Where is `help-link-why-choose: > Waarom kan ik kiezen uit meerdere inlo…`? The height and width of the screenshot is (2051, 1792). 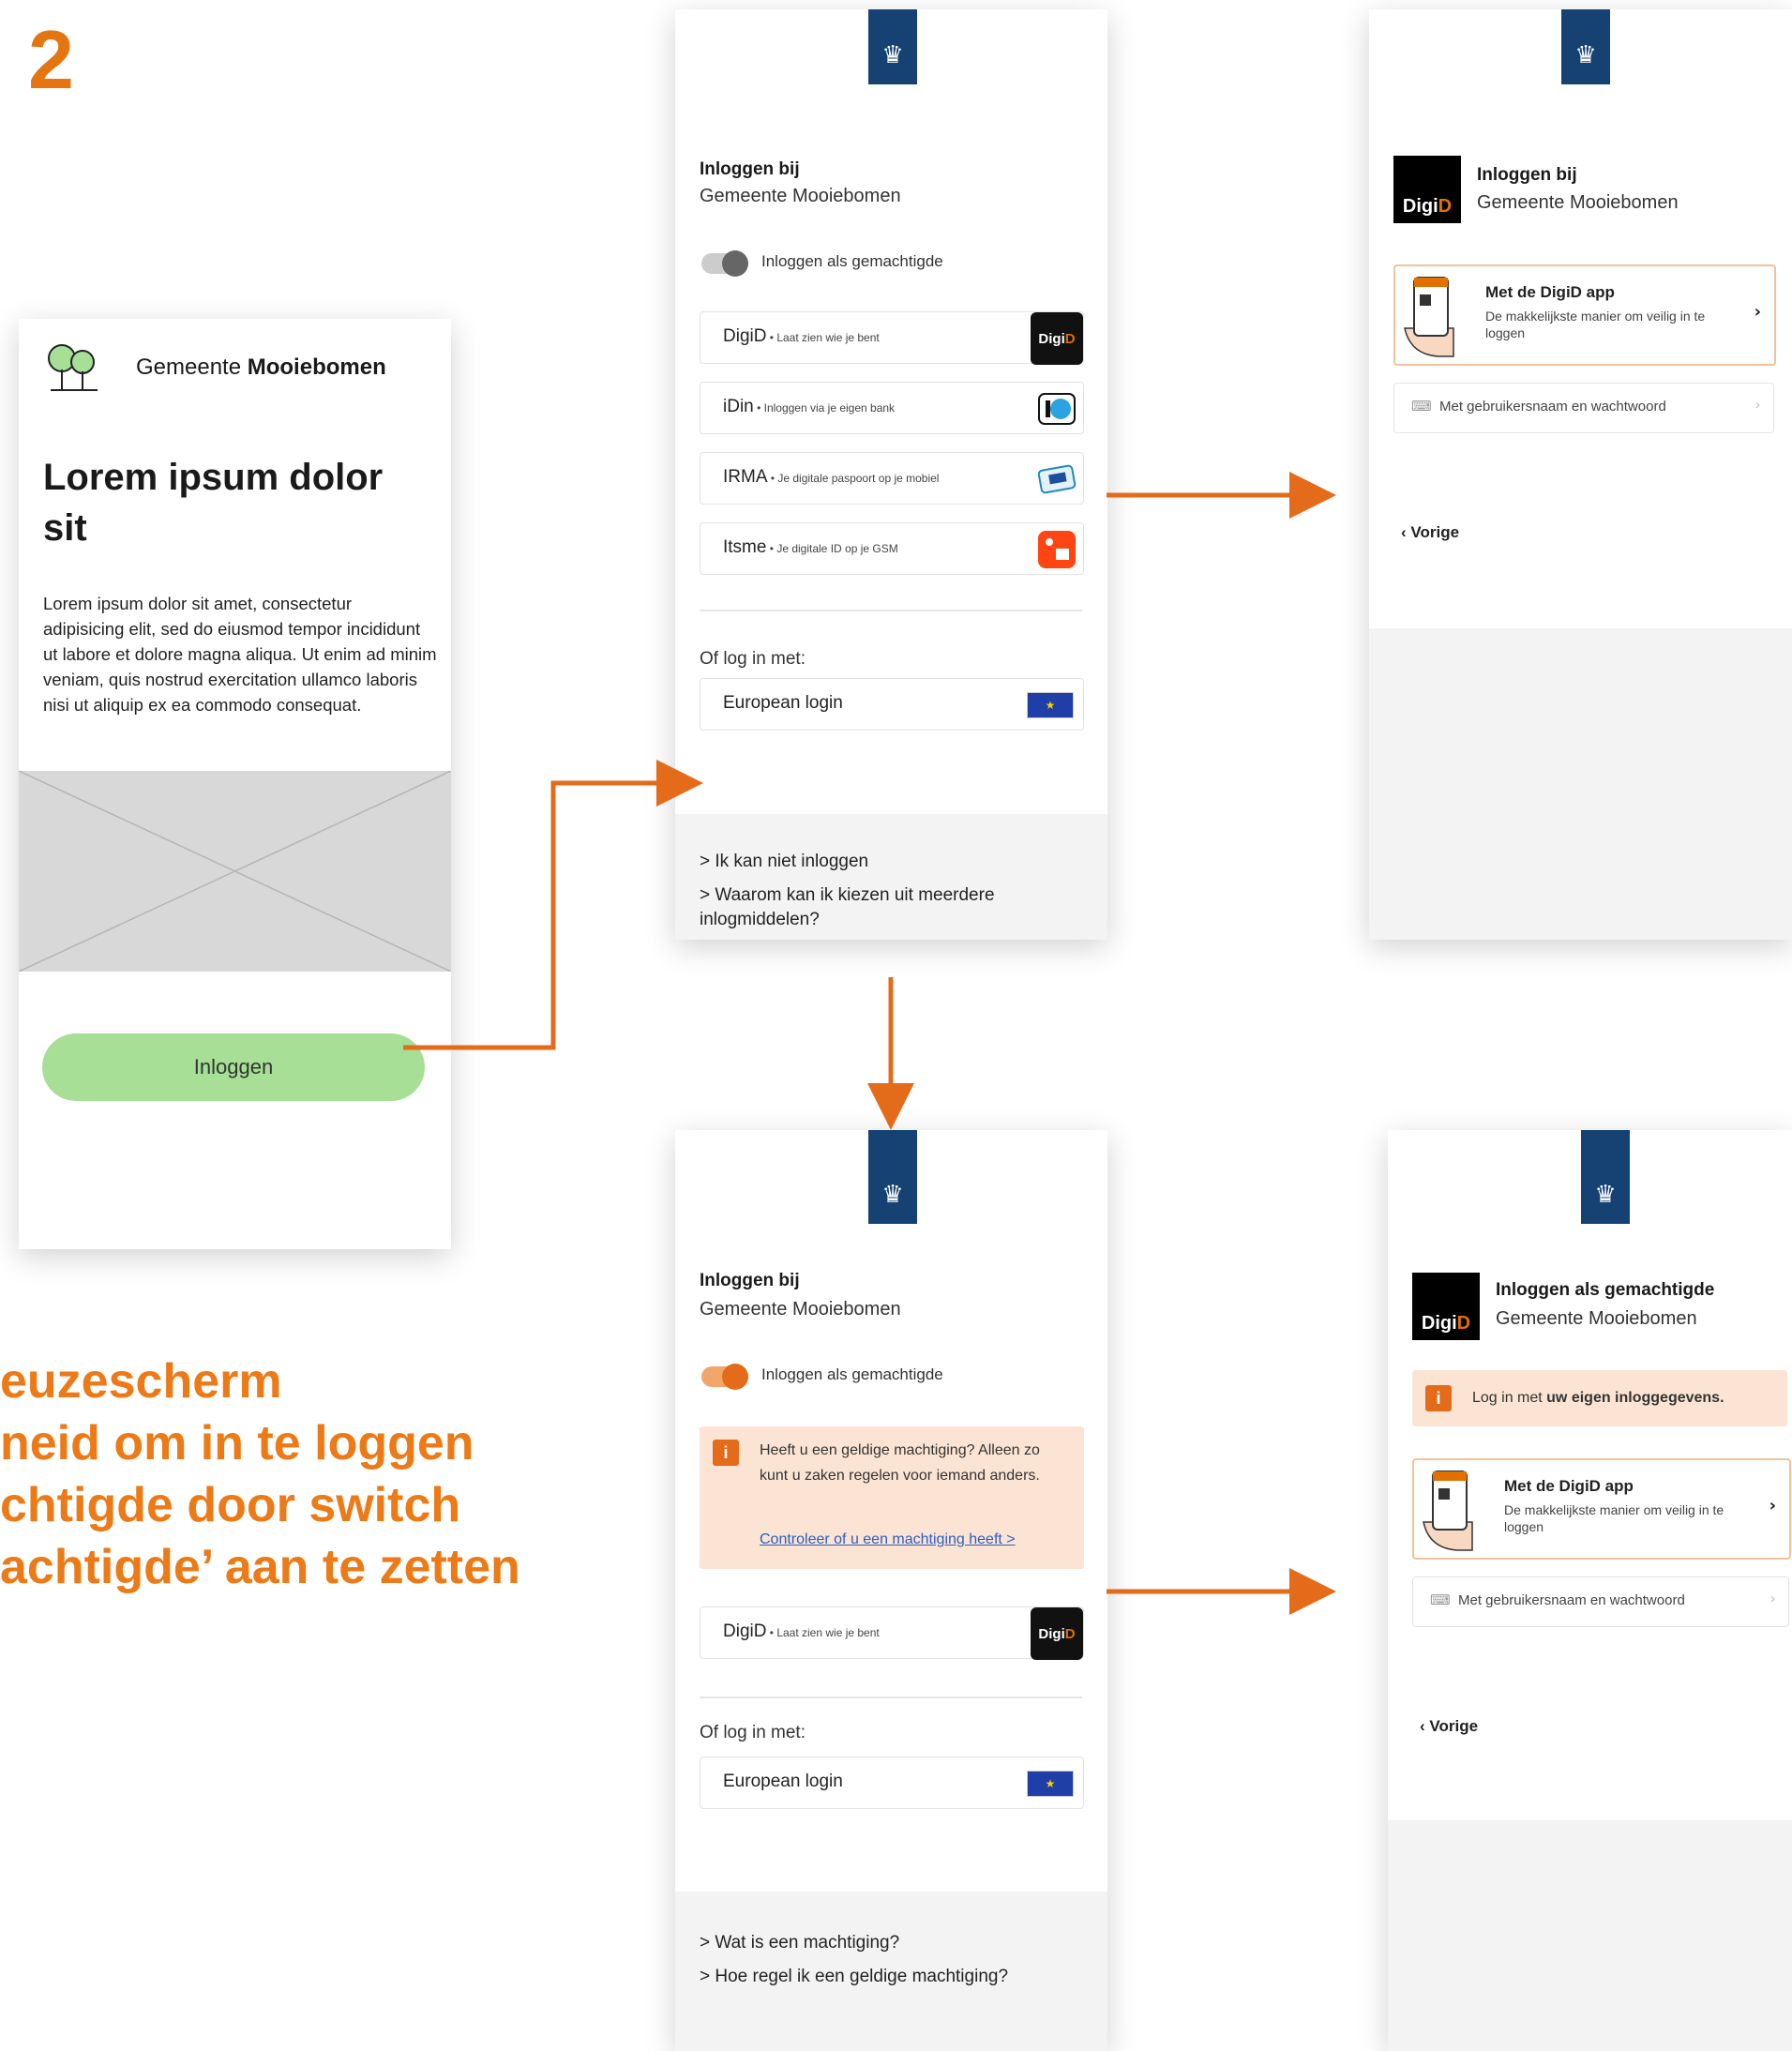 help-link-why-choose: > Waarom kan ik kiezen uit meerdere inlo… is located at coordinates (887, 907).